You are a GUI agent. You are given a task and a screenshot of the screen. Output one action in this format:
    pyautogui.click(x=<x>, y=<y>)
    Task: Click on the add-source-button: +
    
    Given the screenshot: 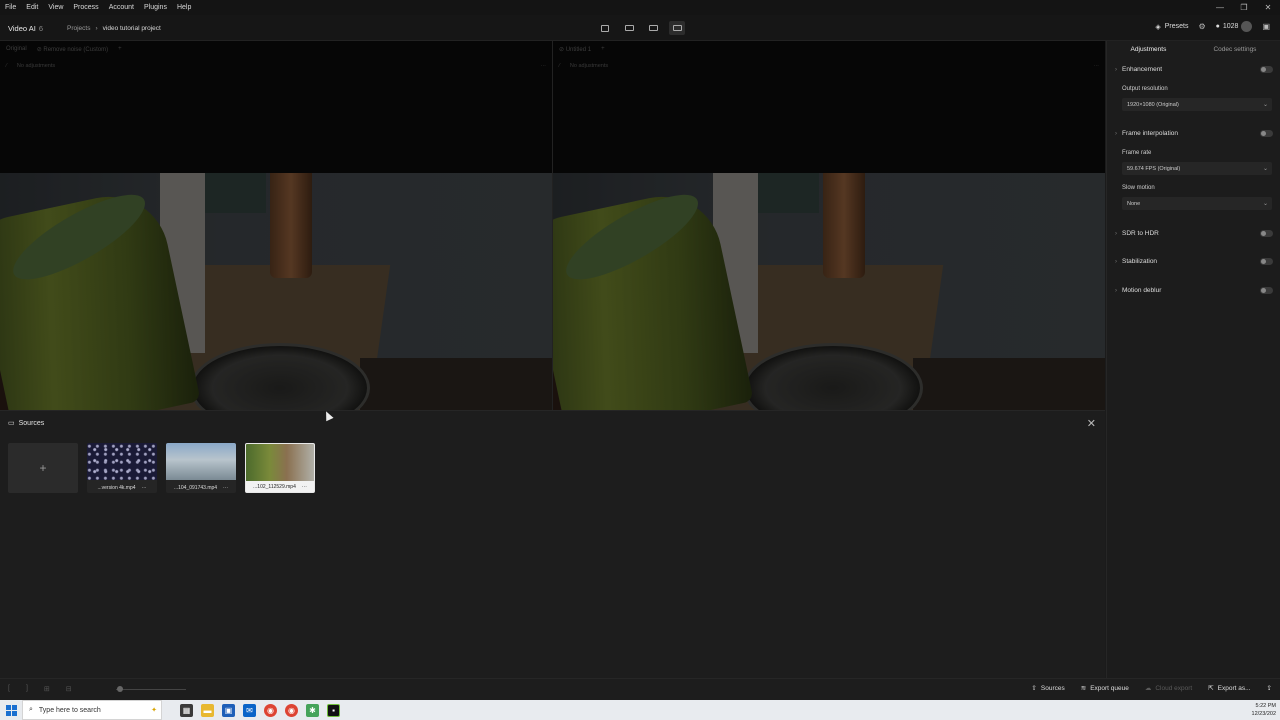 What is the action you would take?
    pyautogui.click(x=43, y=468)
    